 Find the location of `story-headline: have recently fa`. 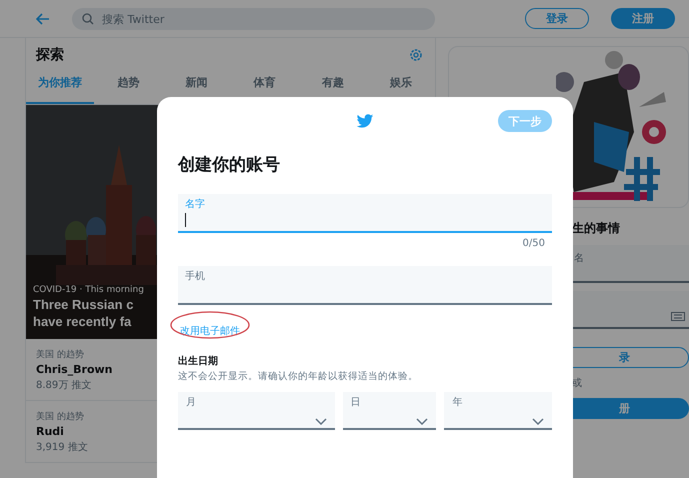

story-headline: have recently fa is located at coordinates (82, 321).